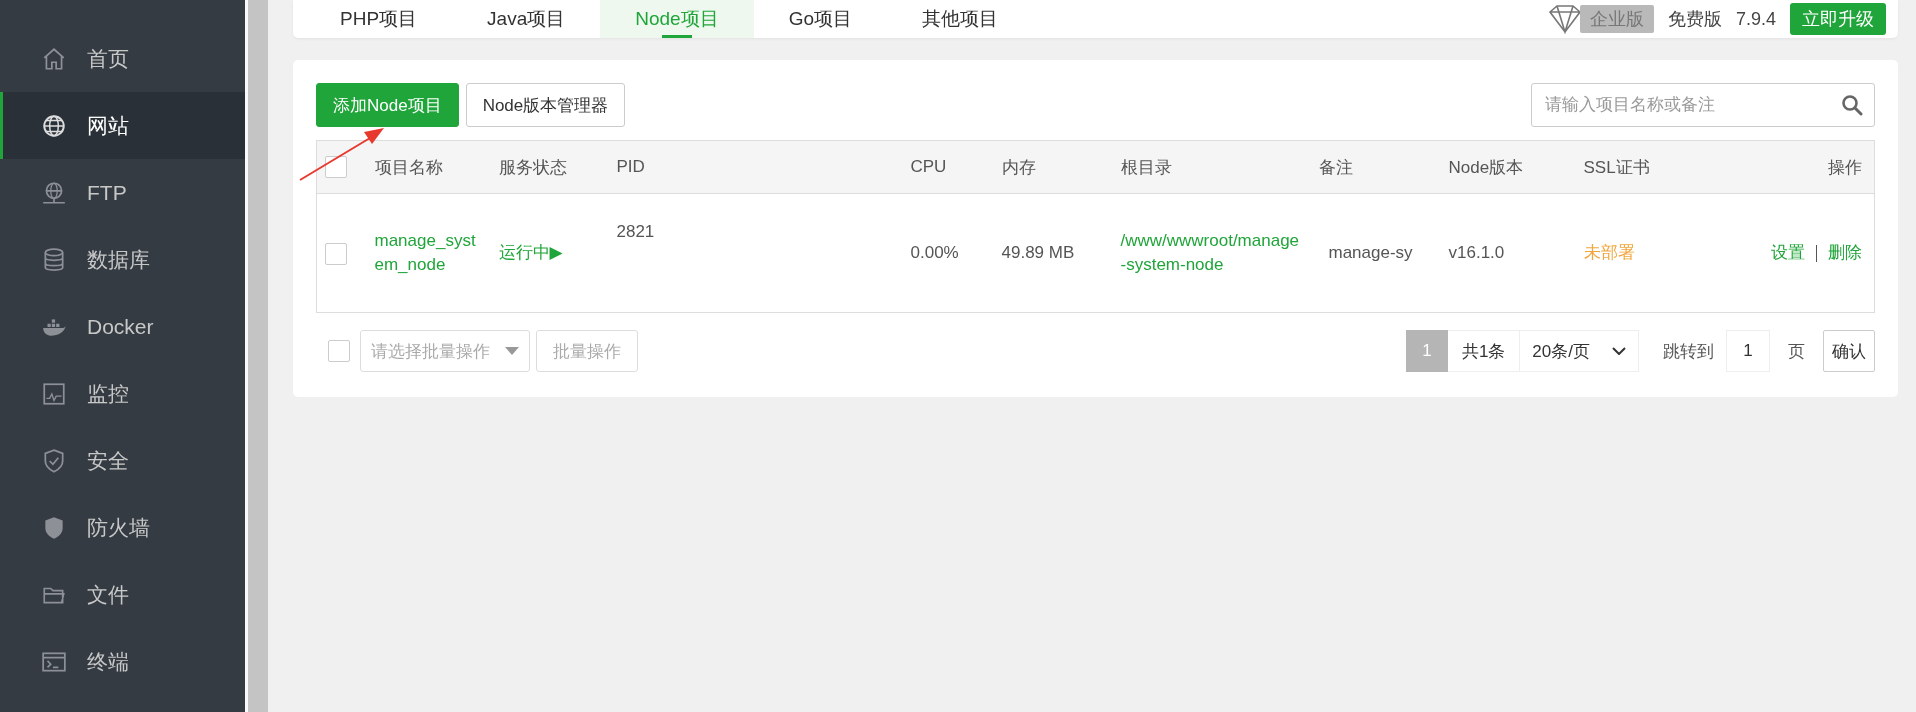 This screenshot has width=1916, height=712. I want to click on sidebar-item: 文件, so click(122, 594).